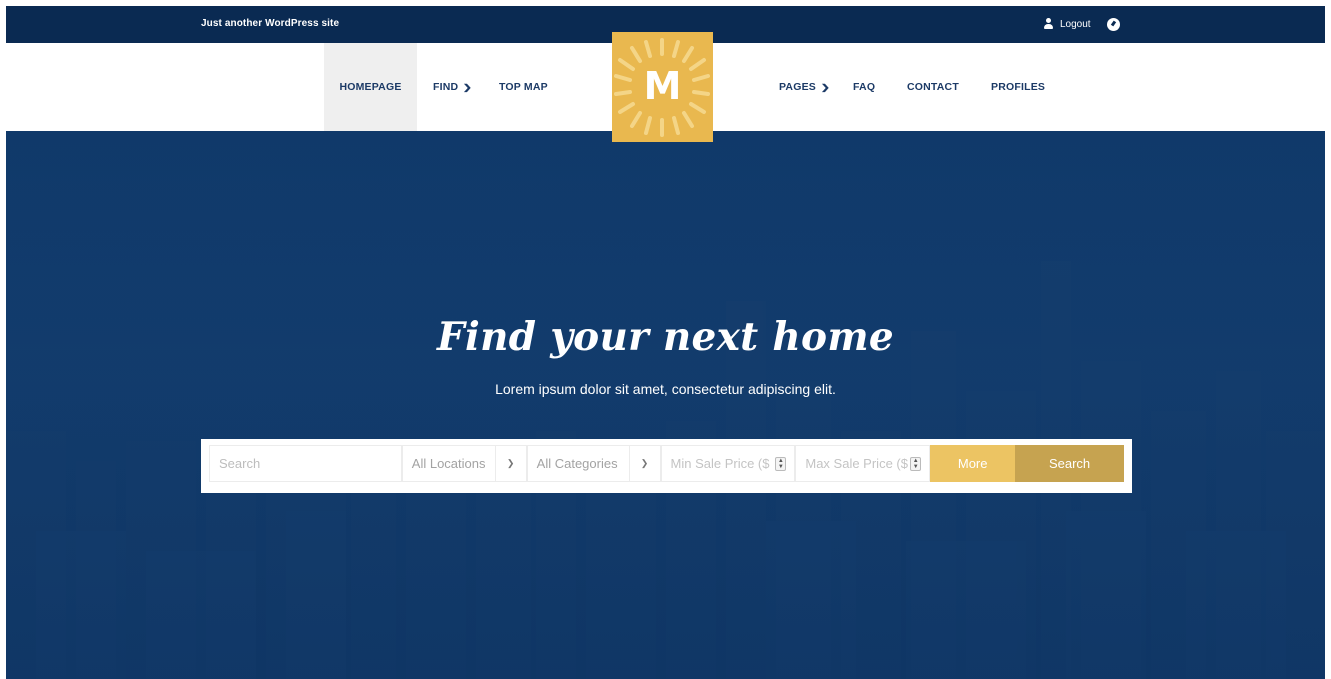  I want to click on nav-profiles-label: PROFILES, so click(1018, 87).